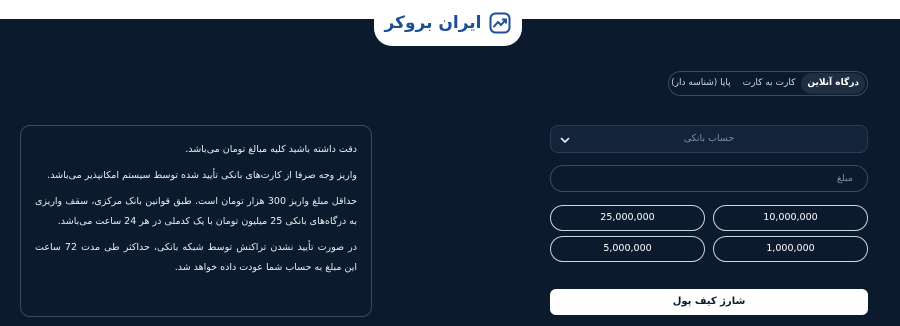 The image size is (900, 326). I want to click on bank-account-placeholder: حساب بانکی, so click(709, 138).